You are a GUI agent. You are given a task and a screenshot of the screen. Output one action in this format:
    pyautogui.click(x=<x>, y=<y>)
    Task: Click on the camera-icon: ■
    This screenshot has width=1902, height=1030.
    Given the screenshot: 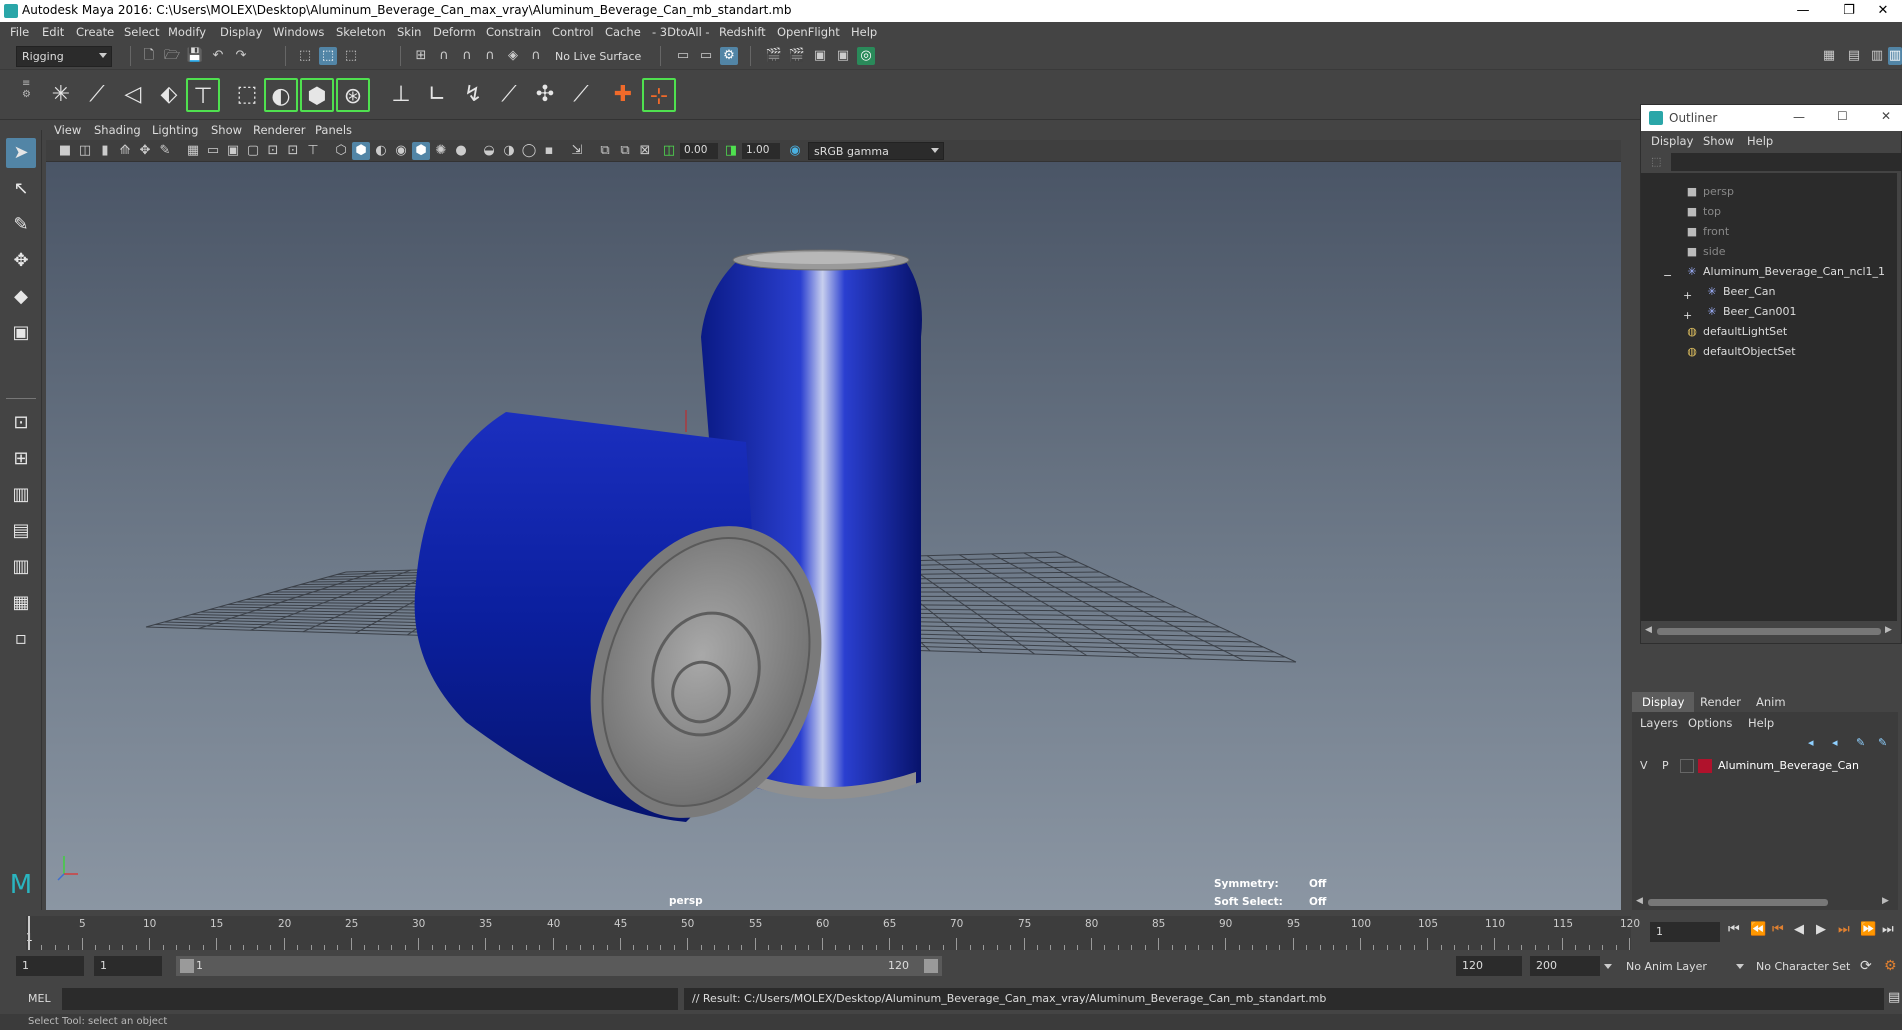 What is the action you would take?
    pyautogui.click(x=65, y=151)
    